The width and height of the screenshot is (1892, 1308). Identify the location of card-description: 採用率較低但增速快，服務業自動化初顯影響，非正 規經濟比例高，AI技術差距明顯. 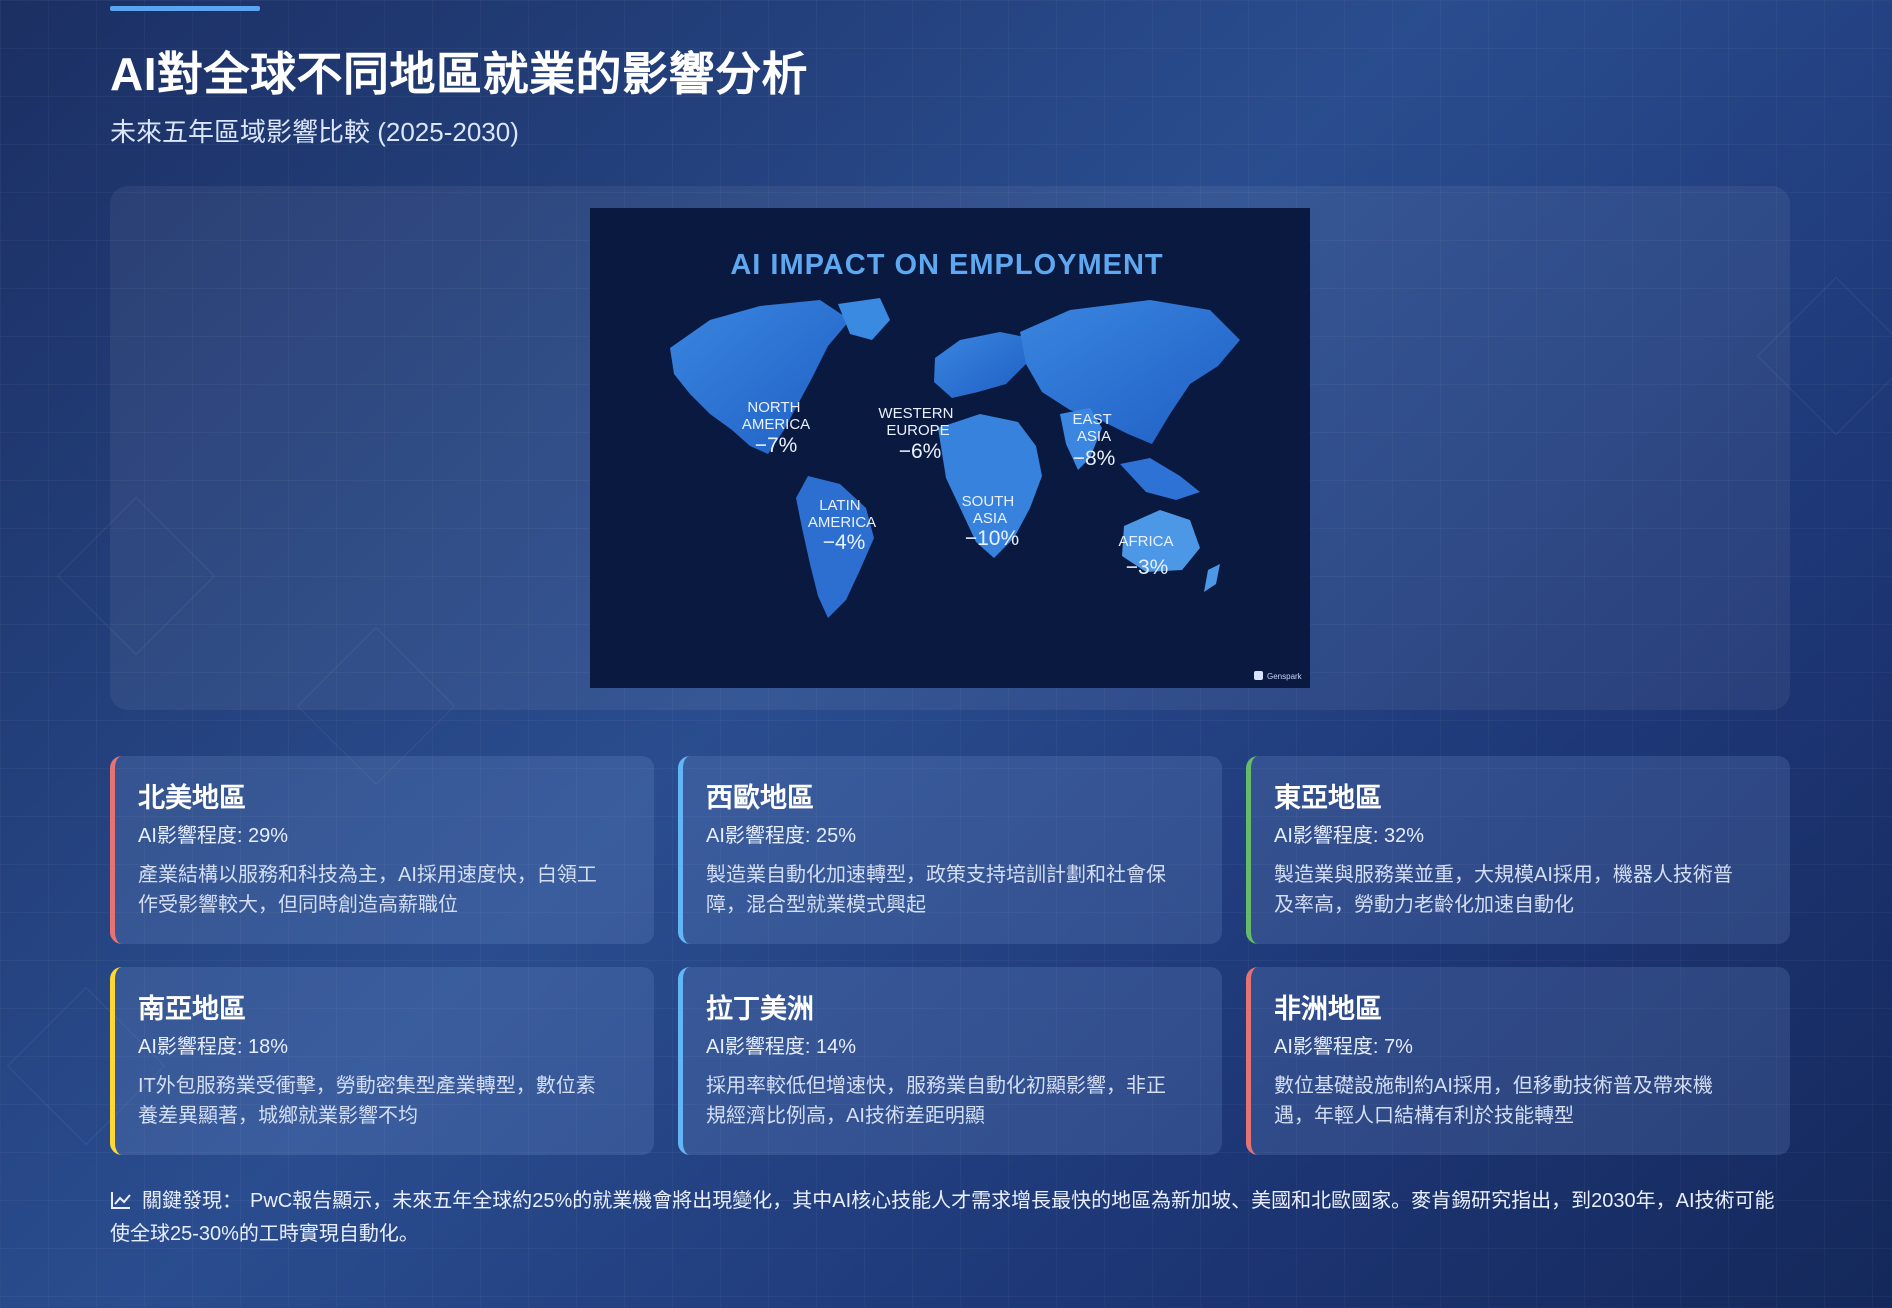
(953, 1101).